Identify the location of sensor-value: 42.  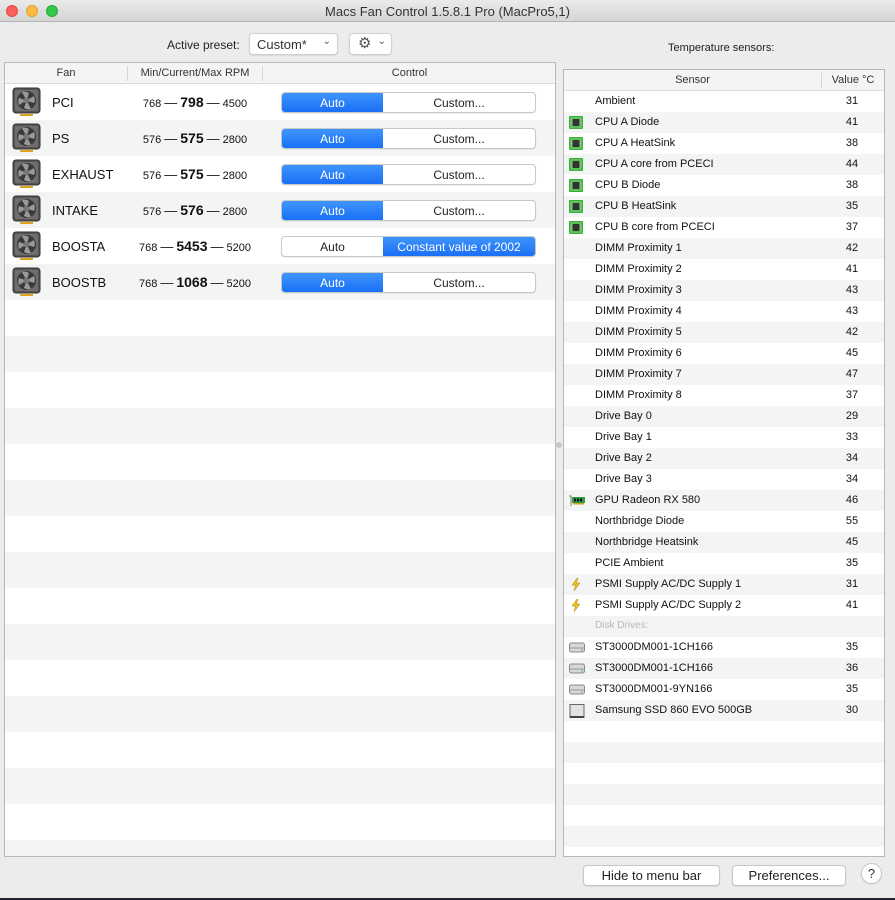
(852, 248).